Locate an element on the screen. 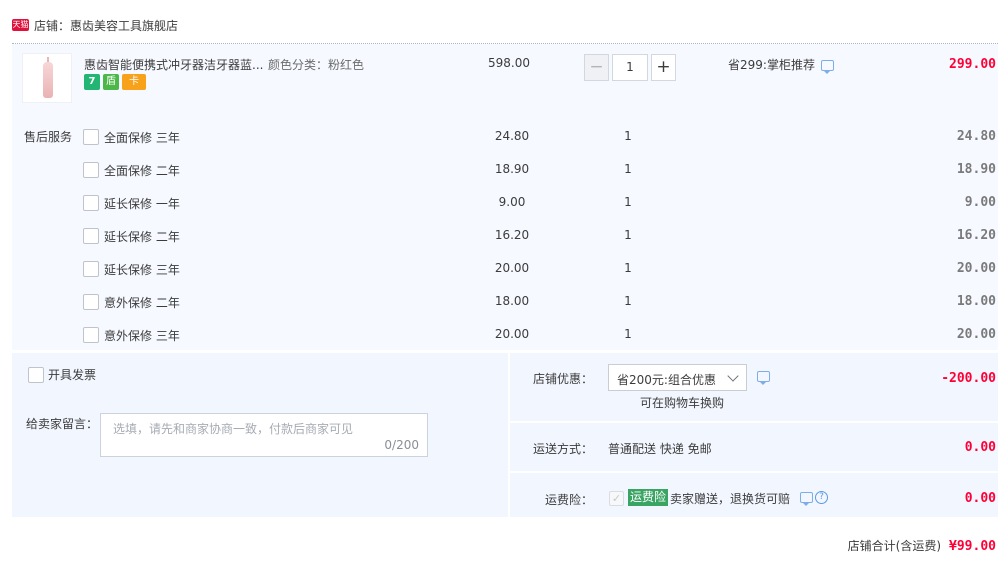  message-placeholder: 选填，请先和商家协商一致，付款后商家可见 is located at coordinates (233, 429).